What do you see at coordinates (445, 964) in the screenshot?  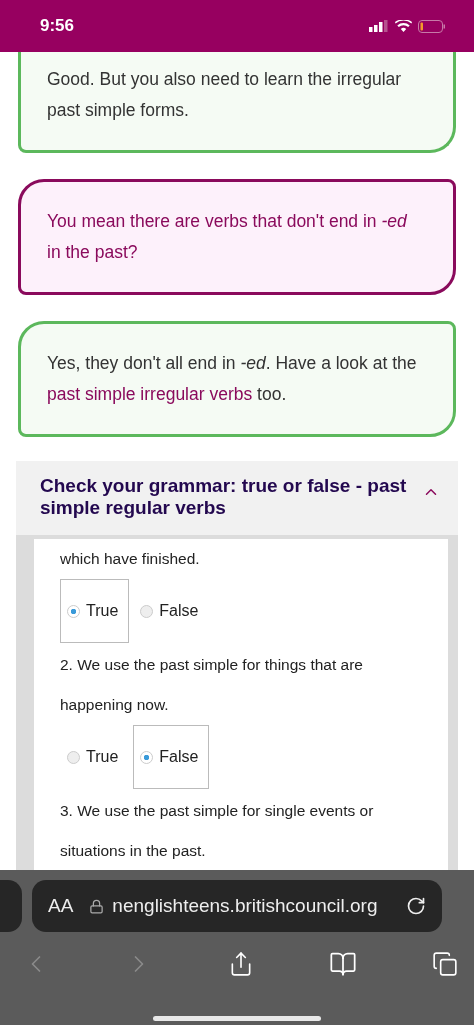 I see `tabs-icon` at bounding box center [445, 964].